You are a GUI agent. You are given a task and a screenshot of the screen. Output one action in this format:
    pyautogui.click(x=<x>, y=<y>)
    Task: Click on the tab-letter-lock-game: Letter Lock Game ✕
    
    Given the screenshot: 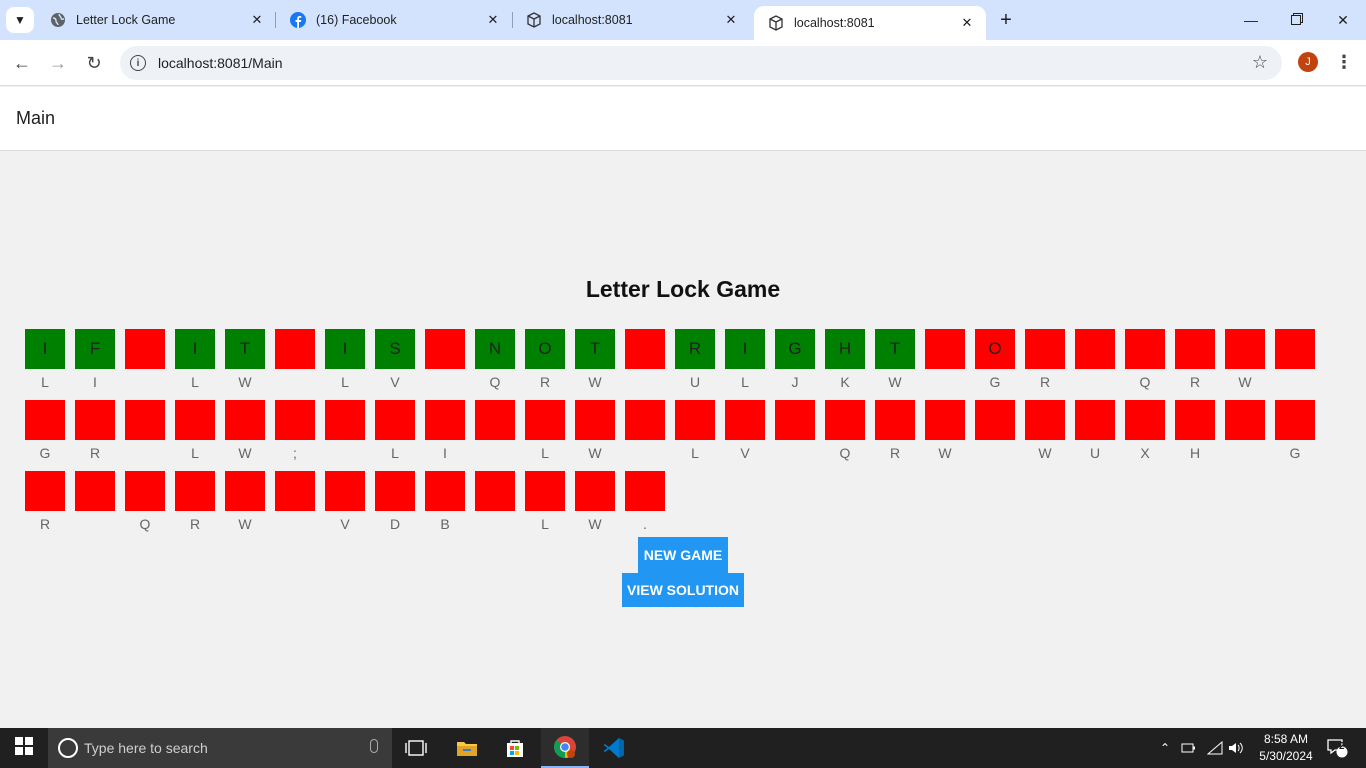 What is the action you would take?
    pyautogui.click(x=156, y=20)
    